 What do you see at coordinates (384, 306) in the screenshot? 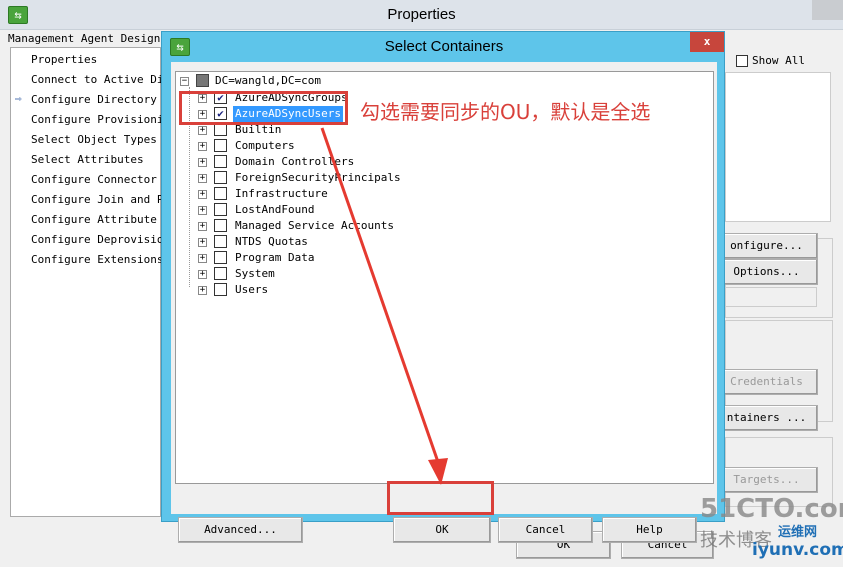
I see `annotation-arrow` at bounding box center [384, 306].